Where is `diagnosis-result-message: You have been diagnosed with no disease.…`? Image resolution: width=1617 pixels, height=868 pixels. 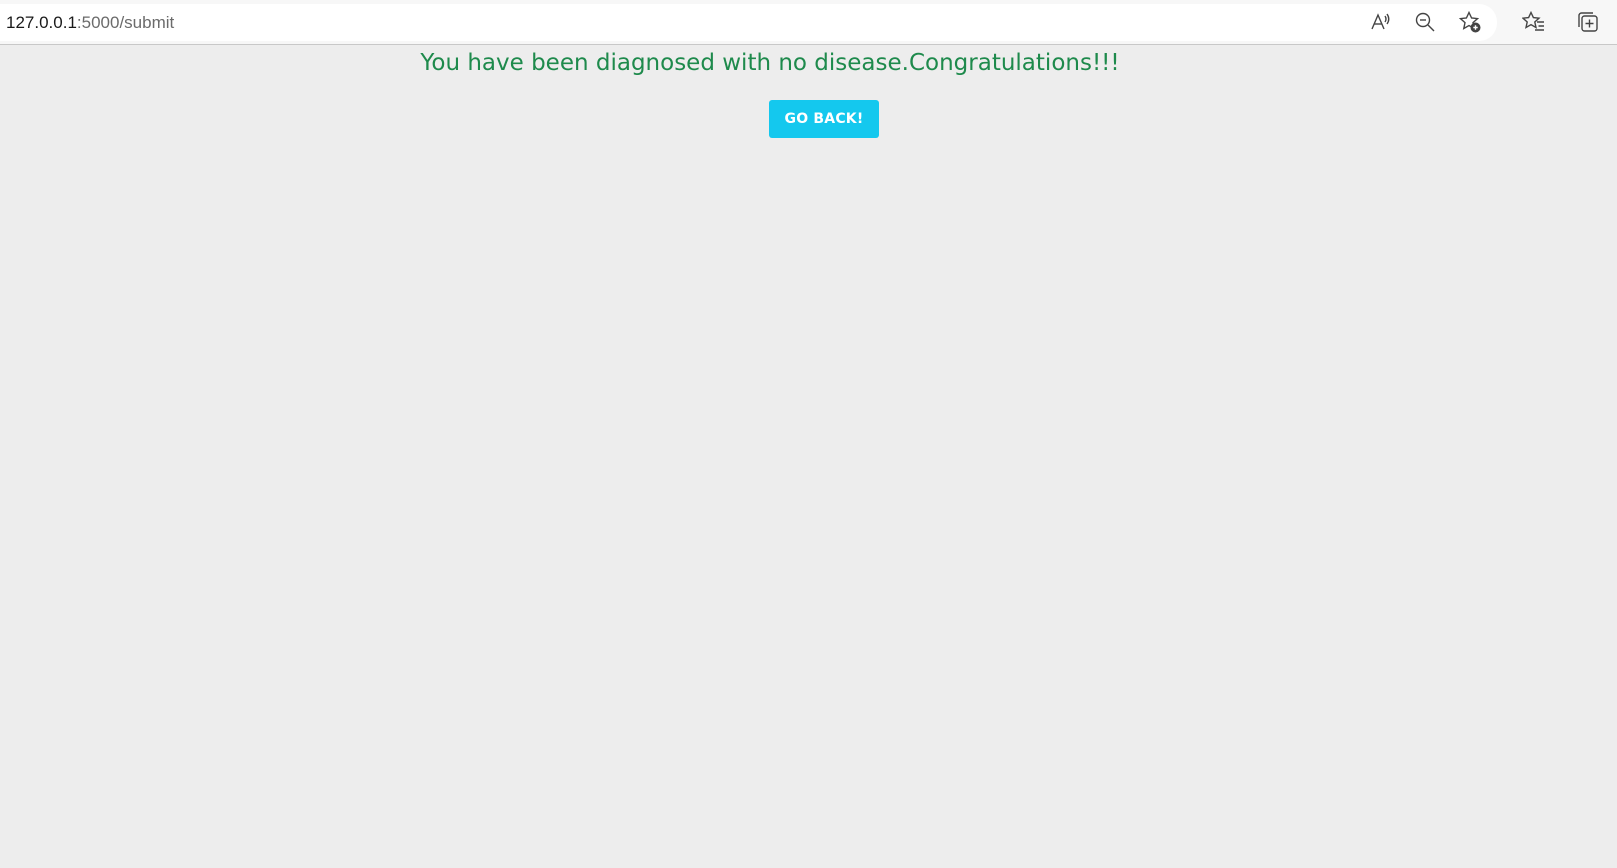 diagnosis-result-message: You have been diagnosed with no disease.… is located at coordinates (770, 63).